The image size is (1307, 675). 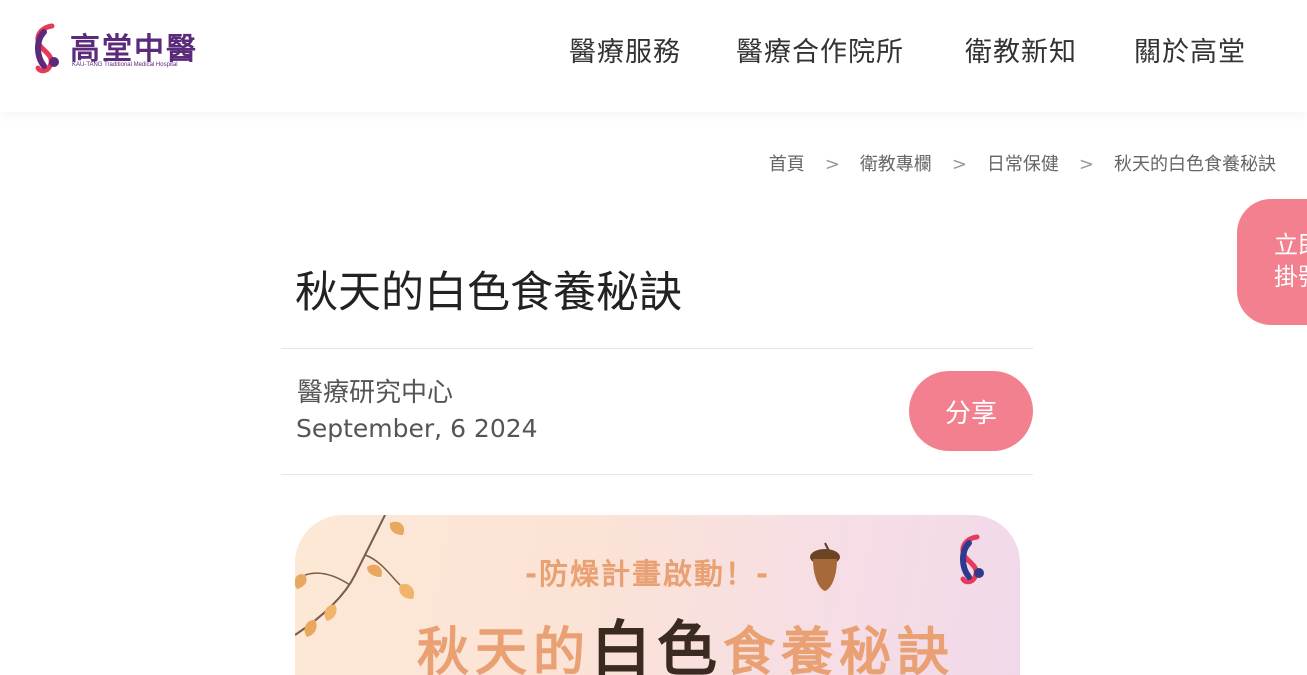 What do you see at coordinates (1195, 164) in the screenshot?
I see `breadcrumb-current: 秋天的白色食養秘訣` at bounding box center [1195, 164].